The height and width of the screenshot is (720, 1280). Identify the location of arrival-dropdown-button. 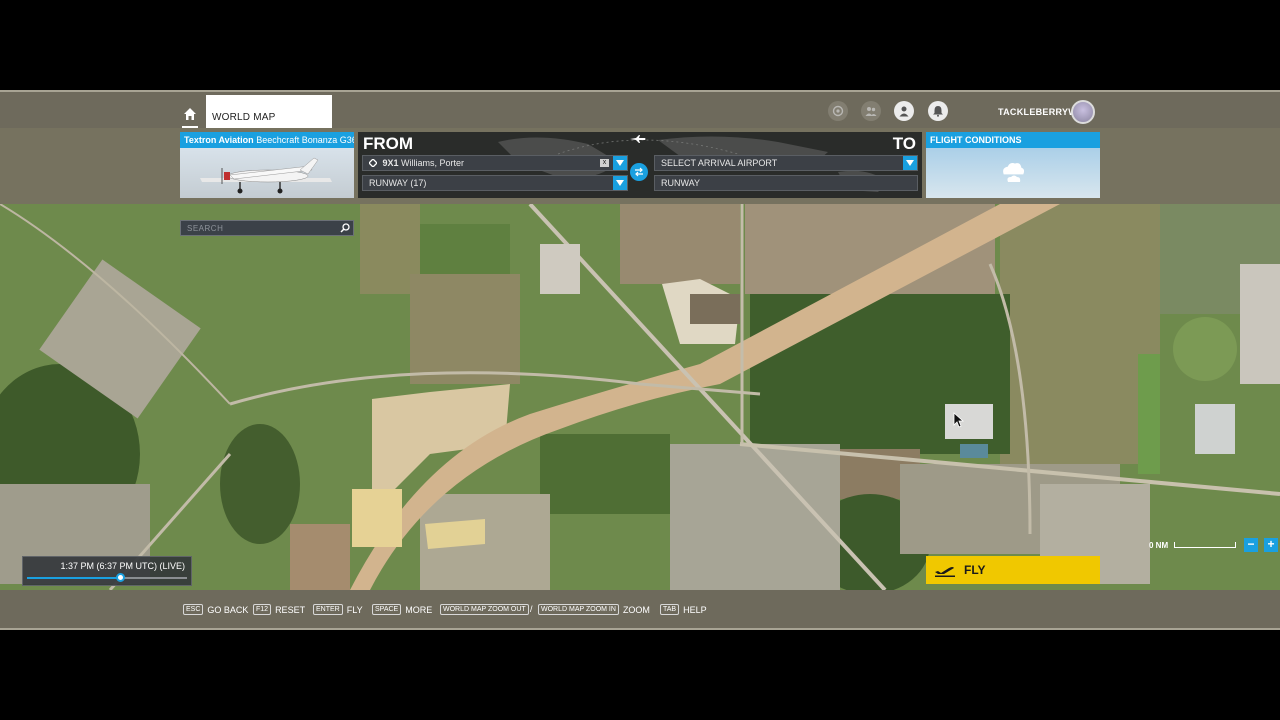
(910, 163).